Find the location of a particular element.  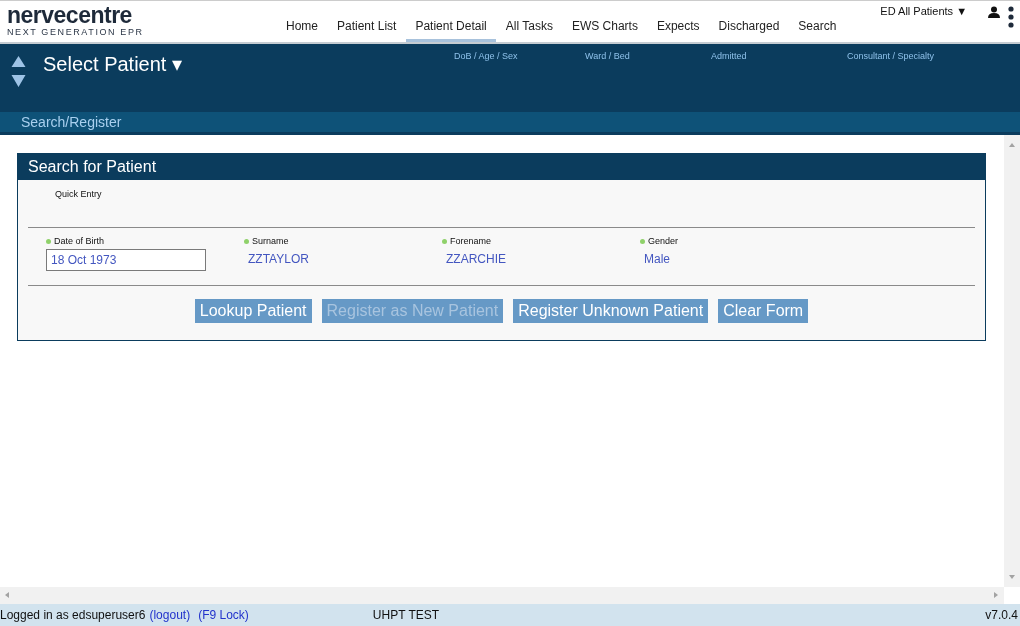

column-header: Consultant / Specialty is located at coordinates (891, 56).